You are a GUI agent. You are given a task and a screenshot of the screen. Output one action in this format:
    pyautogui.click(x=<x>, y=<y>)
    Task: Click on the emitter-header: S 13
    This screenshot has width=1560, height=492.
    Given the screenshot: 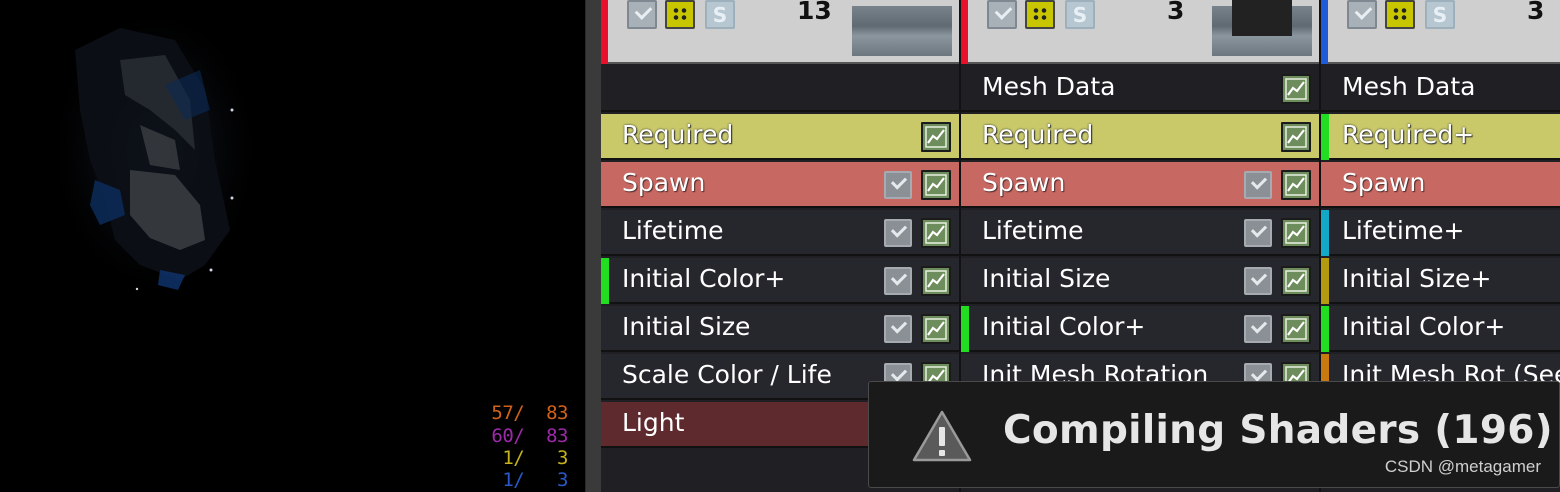 What is the action you would take?
    pyautogui.click(x=780, y=32)
    